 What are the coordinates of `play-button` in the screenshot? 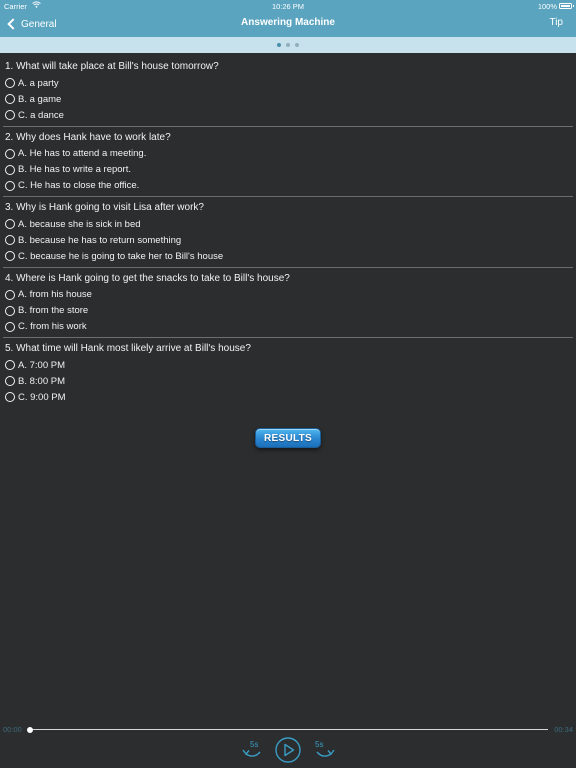 It's located at (288, 750).